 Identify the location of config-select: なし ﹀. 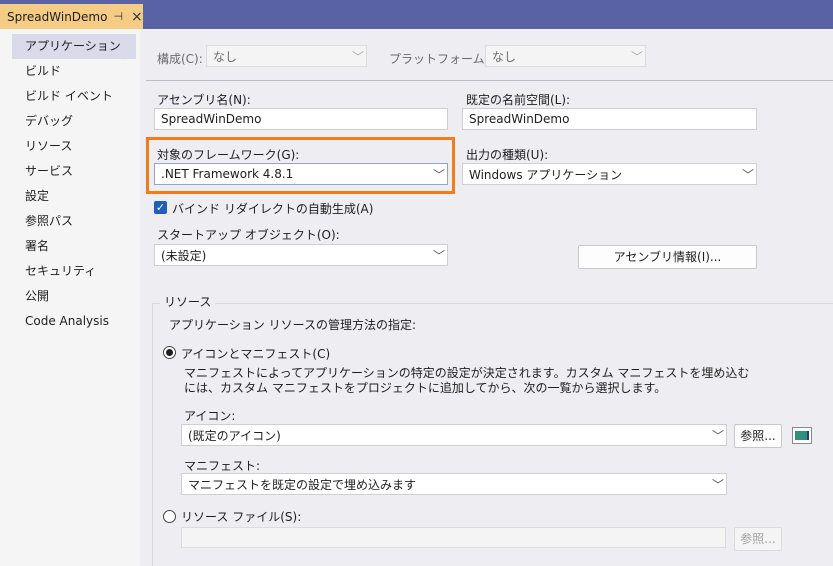
(286, 56).